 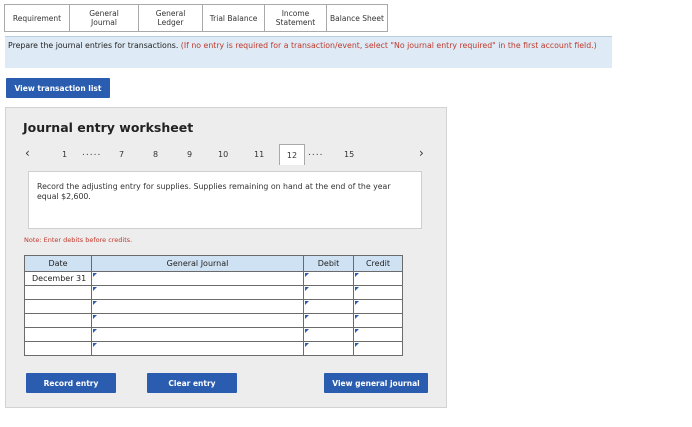 I want to click on entry-pager: ‹ 1 ..... 7 8 9 10 11 12 .... 15 ›, so click(x=226, y=155).